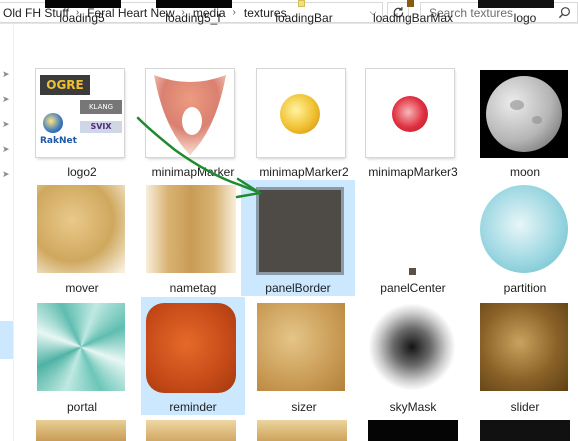 This screenshot has width=578, height=441. I want to click on file-name: reminder, so click(193, 407).